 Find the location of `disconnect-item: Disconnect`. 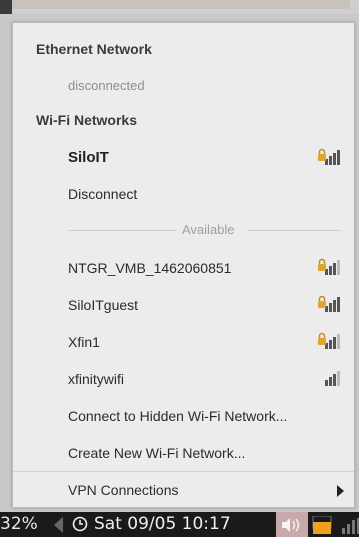

disconnect-item: Disconnect is located at coordinates (211, 194).